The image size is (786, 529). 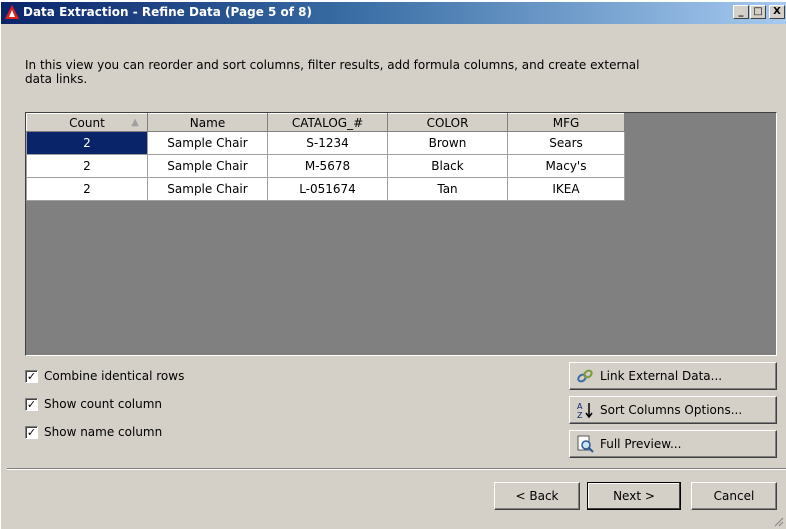 I want to click on minimize-button: _, so click(x=741, y=12).